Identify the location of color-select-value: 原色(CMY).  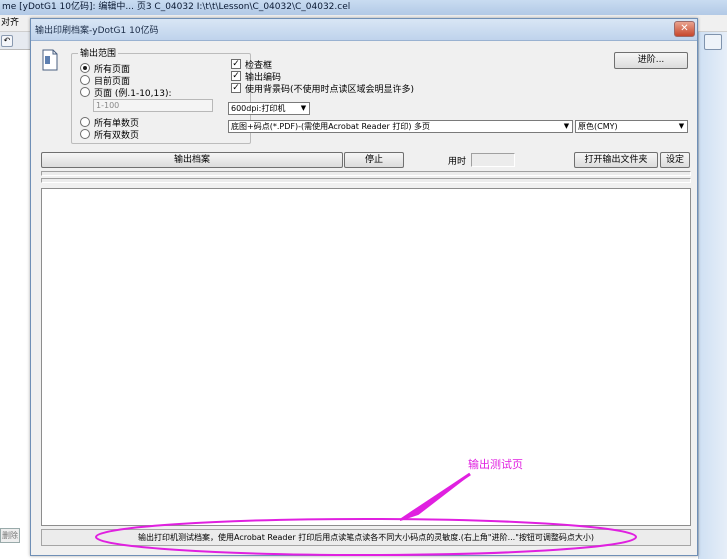
(598, 126).